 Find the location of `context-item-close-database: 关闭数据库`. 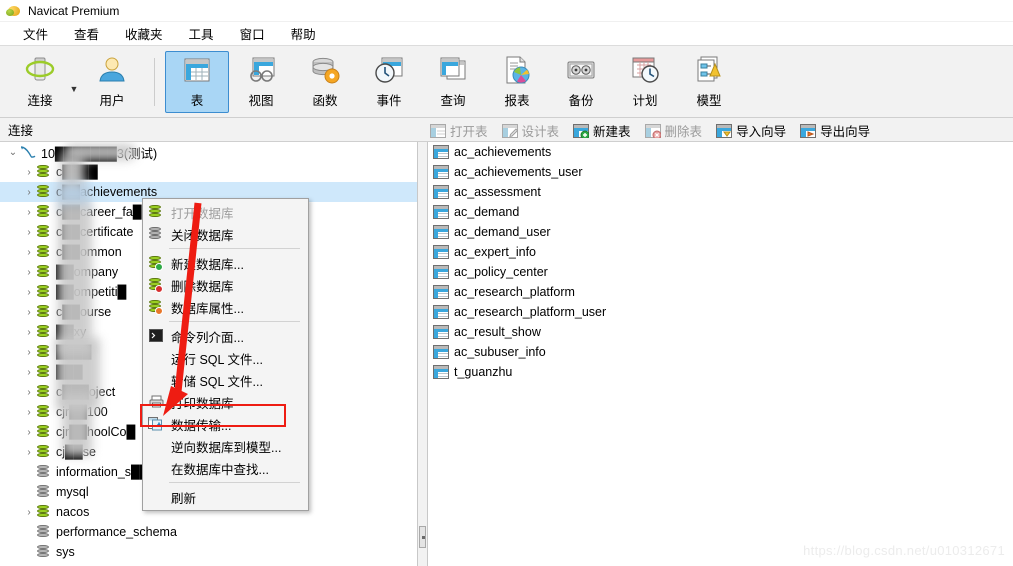

context-item-close-database: 关闭数据库 is located at coordinates (225, 234).